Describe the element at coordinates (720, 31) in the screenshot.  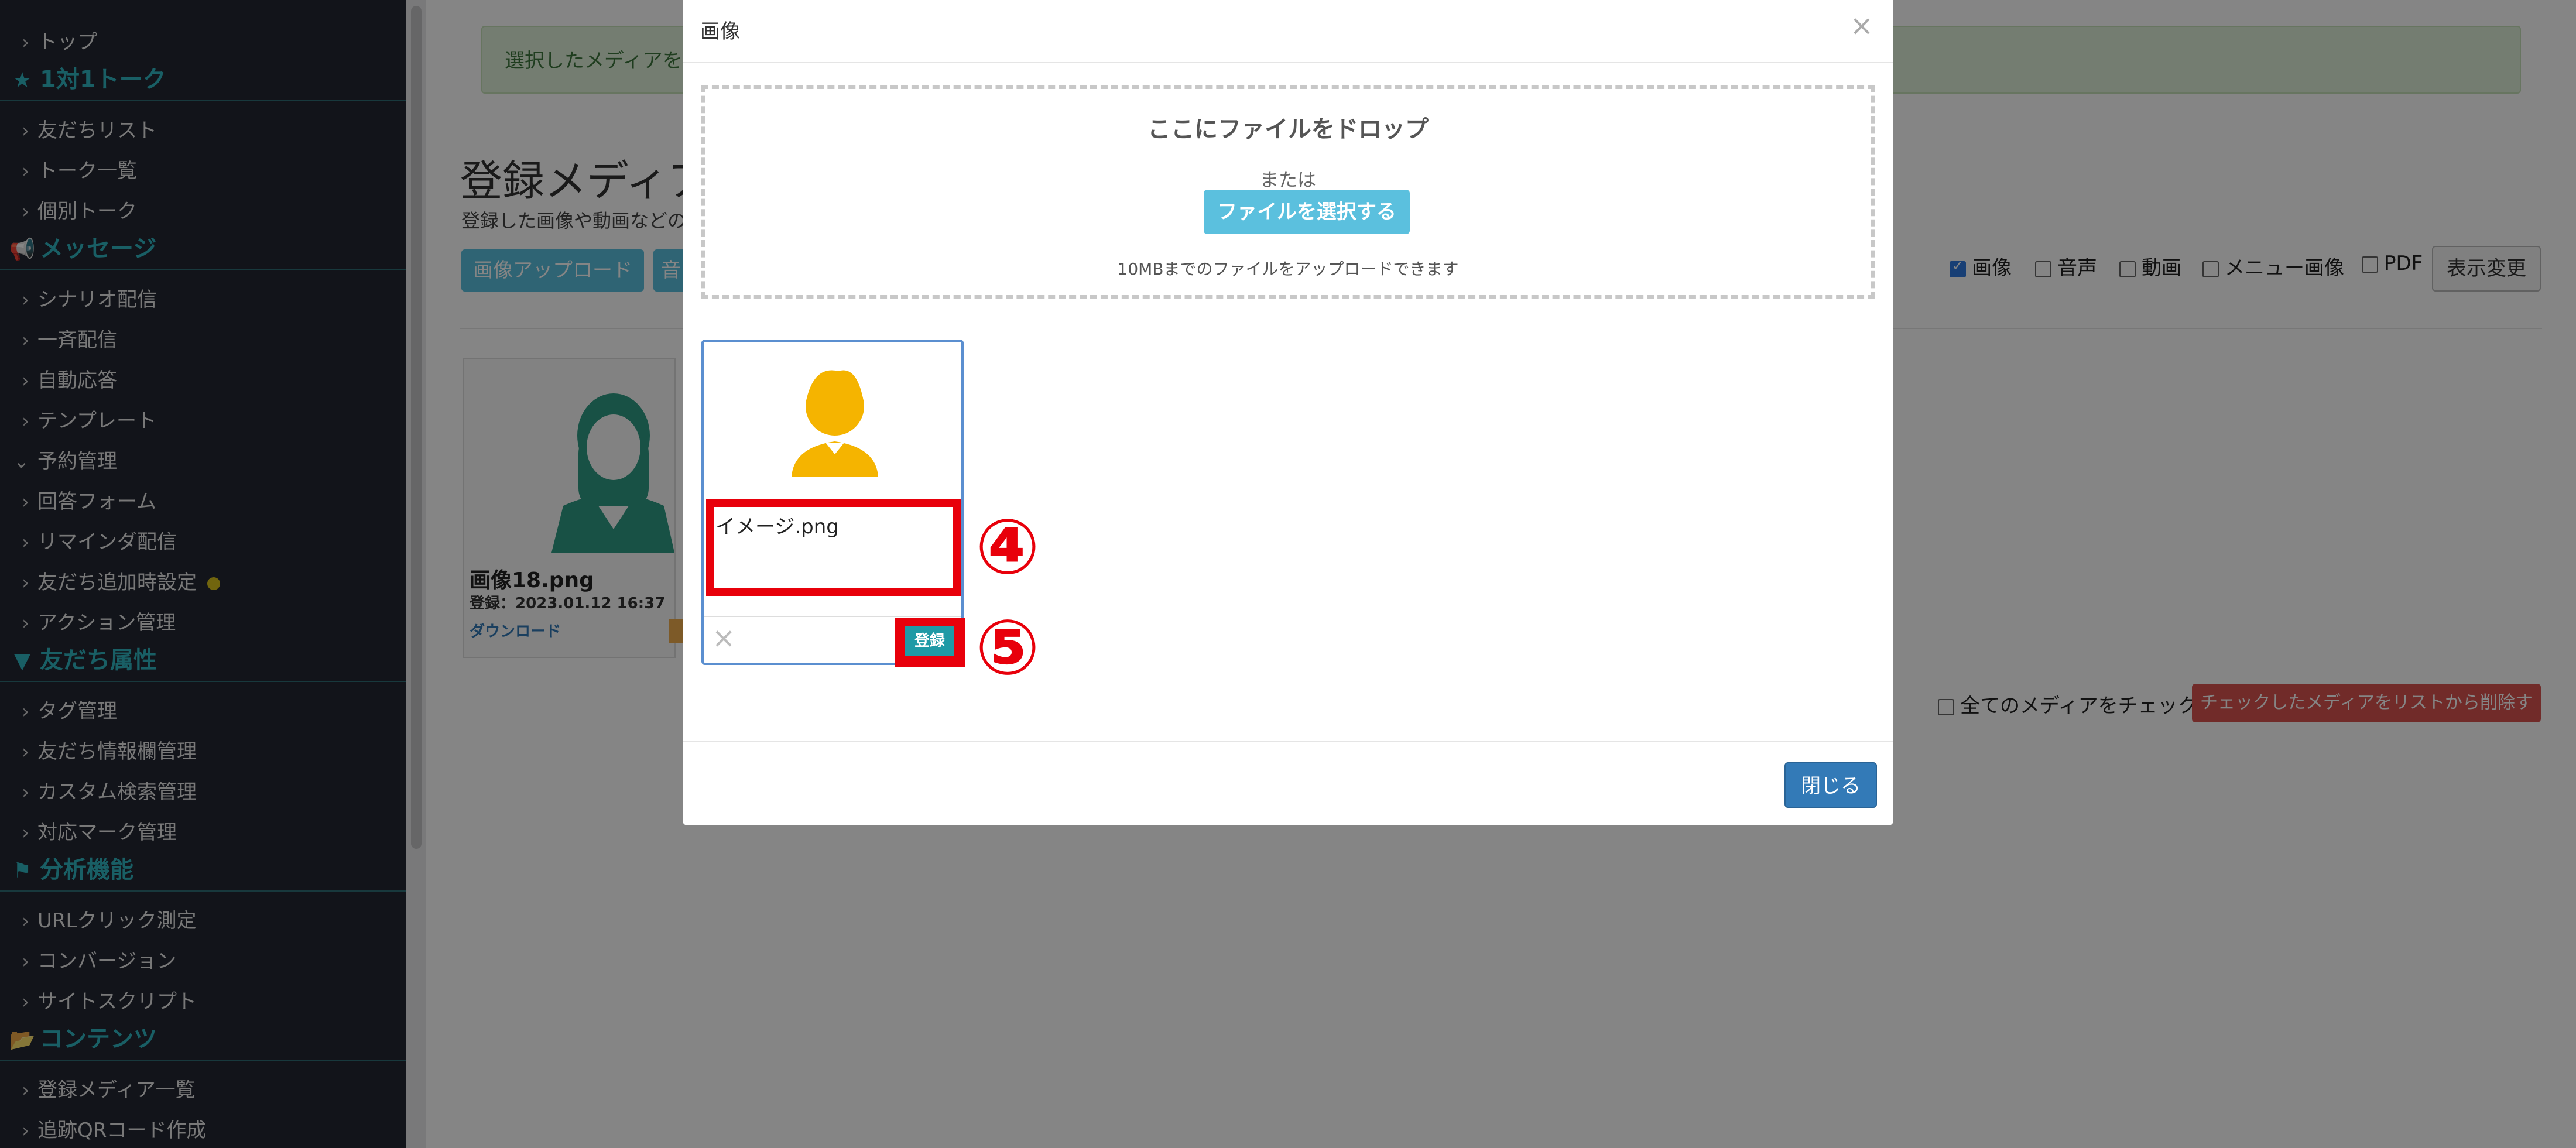
I see `modal-title: 画像` at that location.